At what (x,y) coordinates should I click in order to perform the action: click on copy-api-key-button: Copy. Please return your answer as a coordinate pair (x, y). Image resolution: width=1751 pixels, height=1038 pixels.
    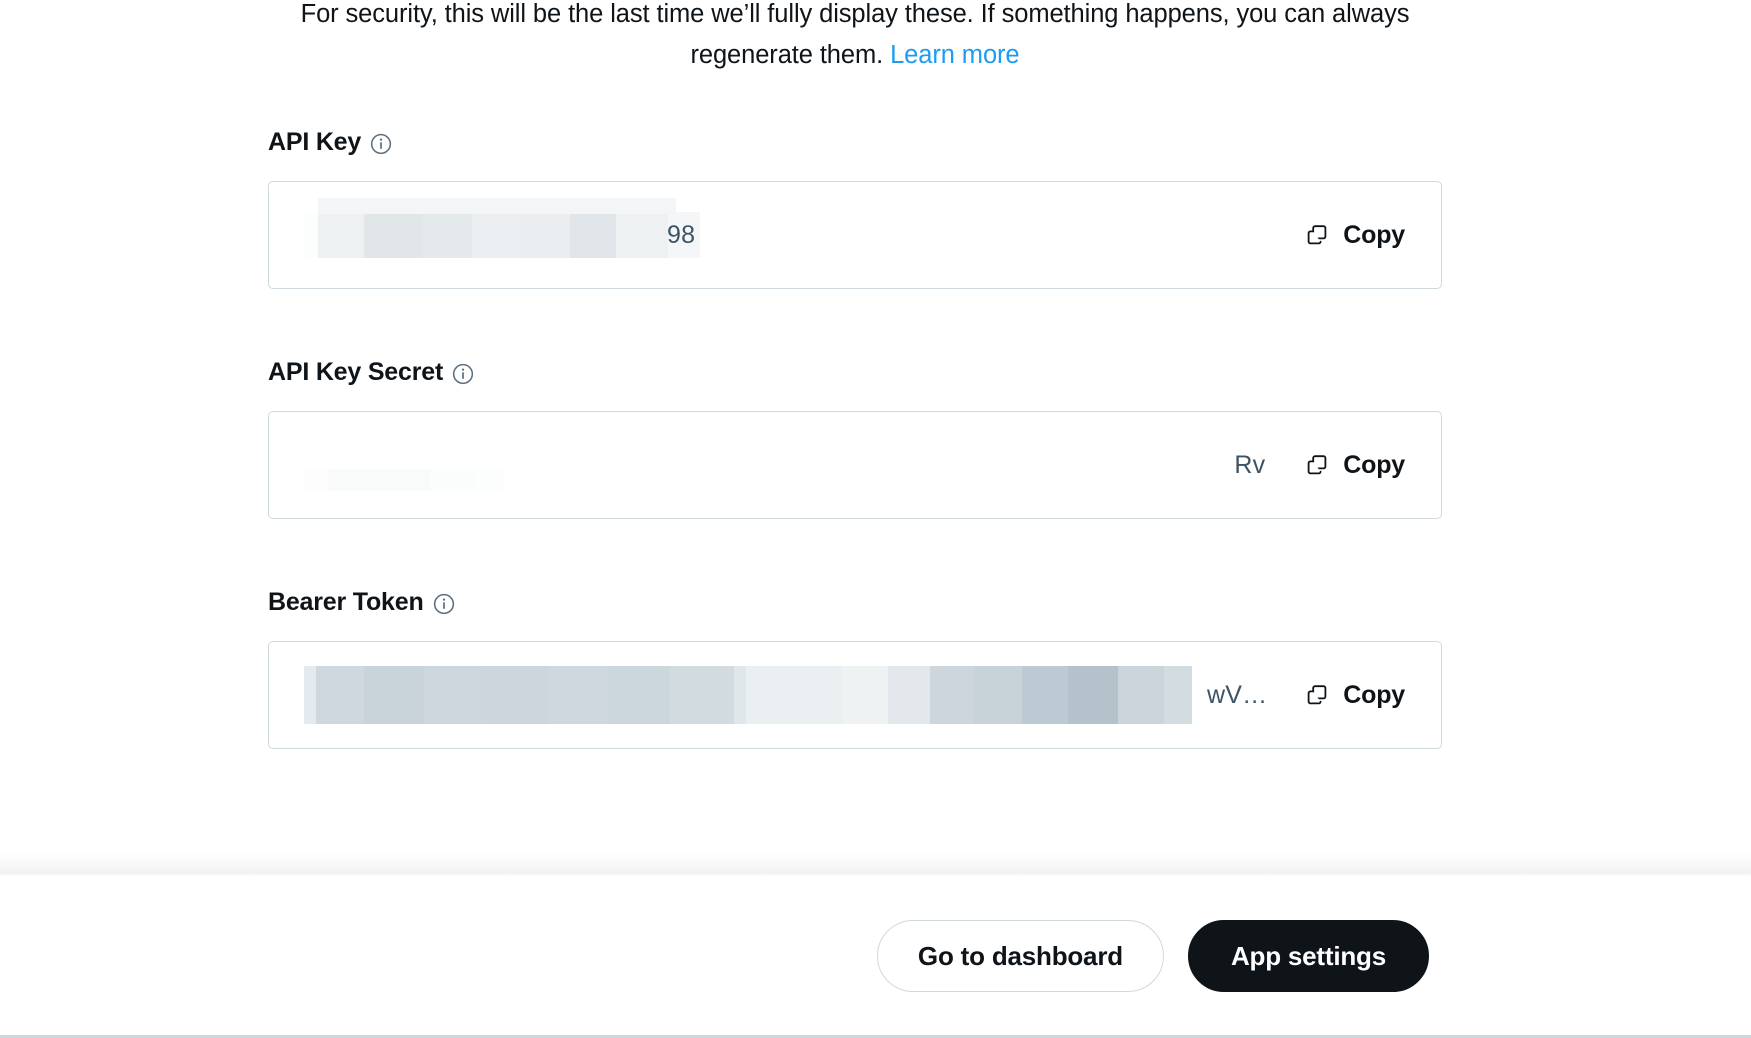
    Looking at the image, I should click on (1362, 235).